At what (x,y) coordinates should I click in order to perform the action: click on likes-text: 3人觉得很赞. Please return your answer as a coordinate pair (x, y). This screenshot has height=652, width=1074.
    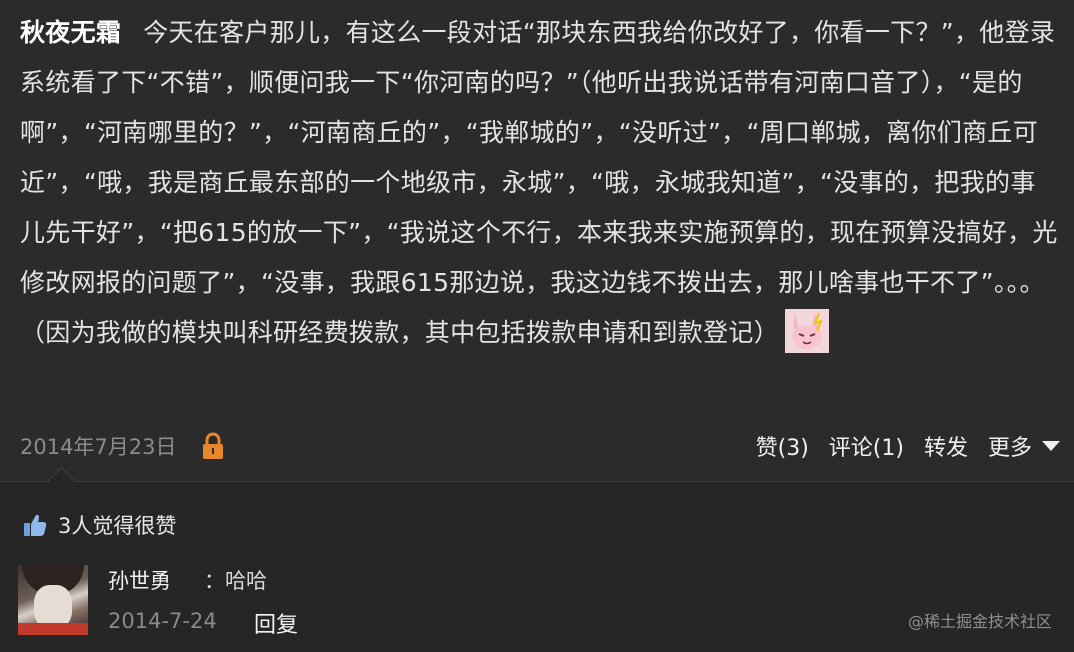
    Looking at the image, I should click on (117, 525).